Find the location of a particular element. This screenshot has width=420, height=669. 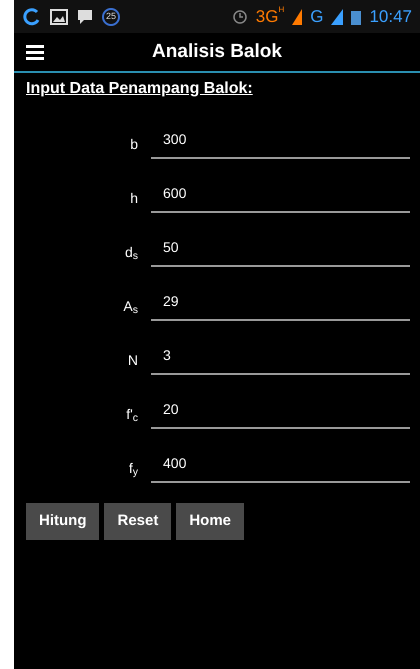

app-title: Analisis Balok is located at coordinates (217, 52).